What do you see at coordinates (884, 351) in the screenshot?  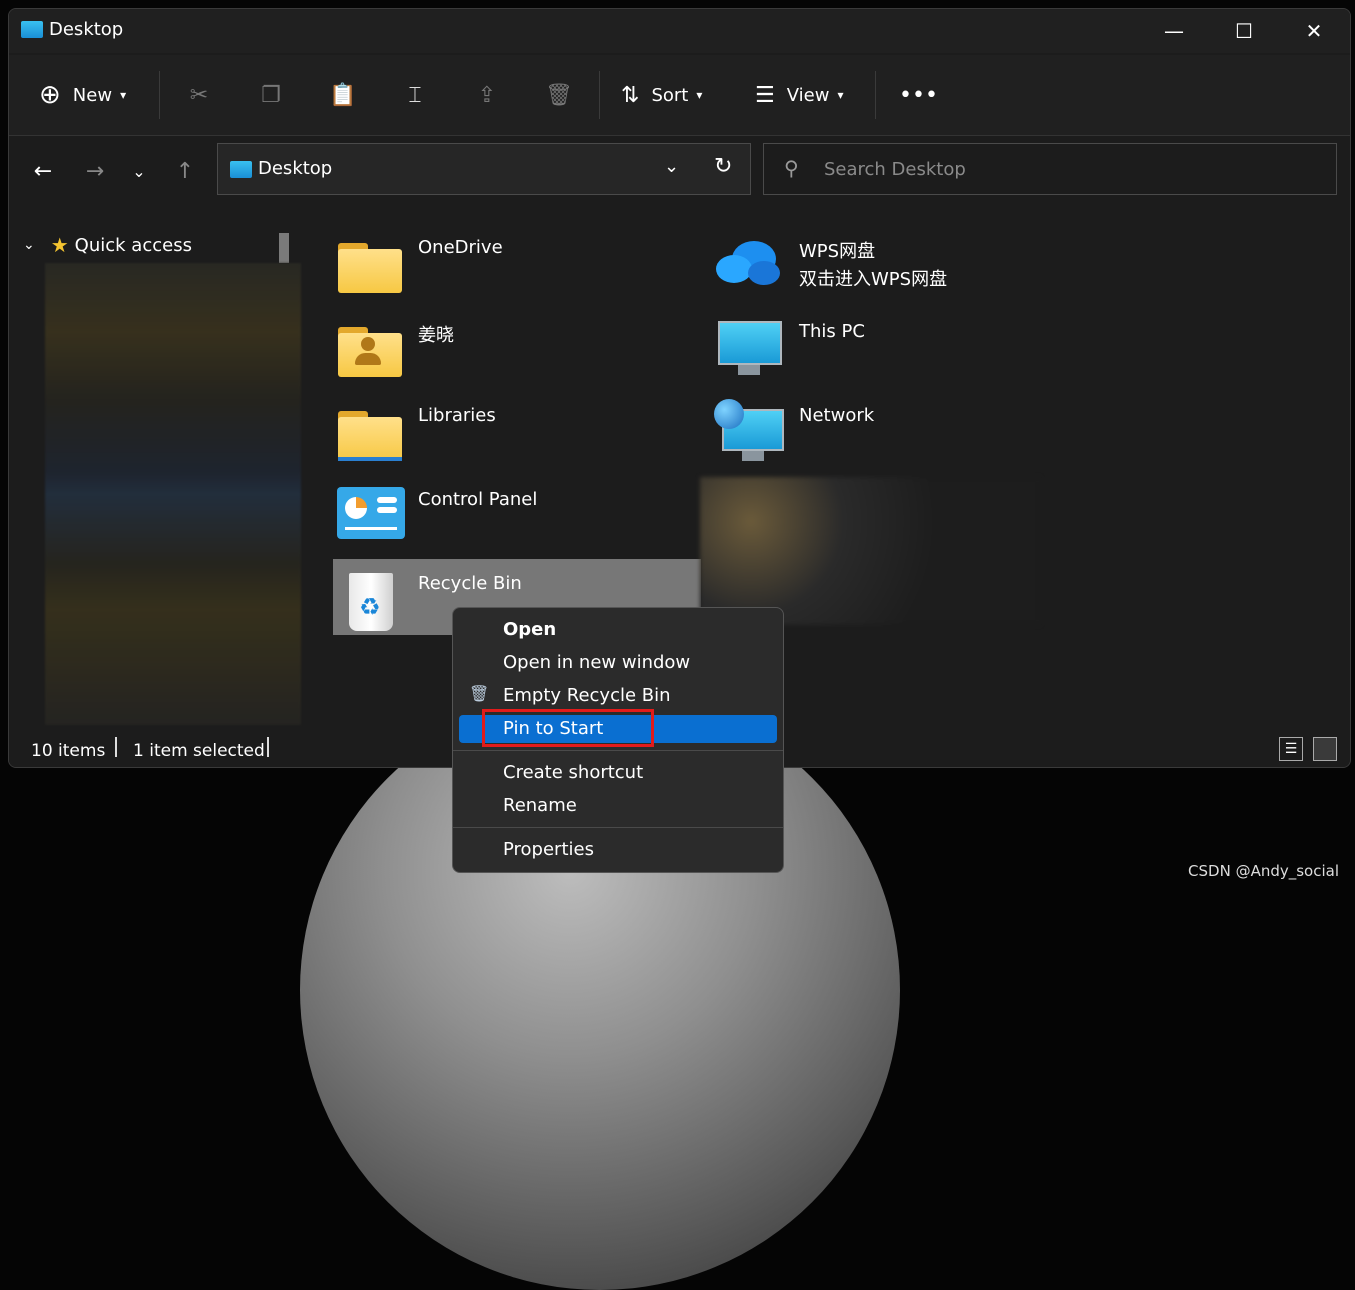 I see `list-item-this-pc: This PC` at bounding box center [884, 351].